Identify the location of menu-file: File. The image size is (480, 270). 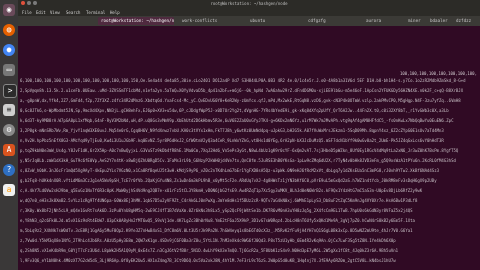
(27, 12).